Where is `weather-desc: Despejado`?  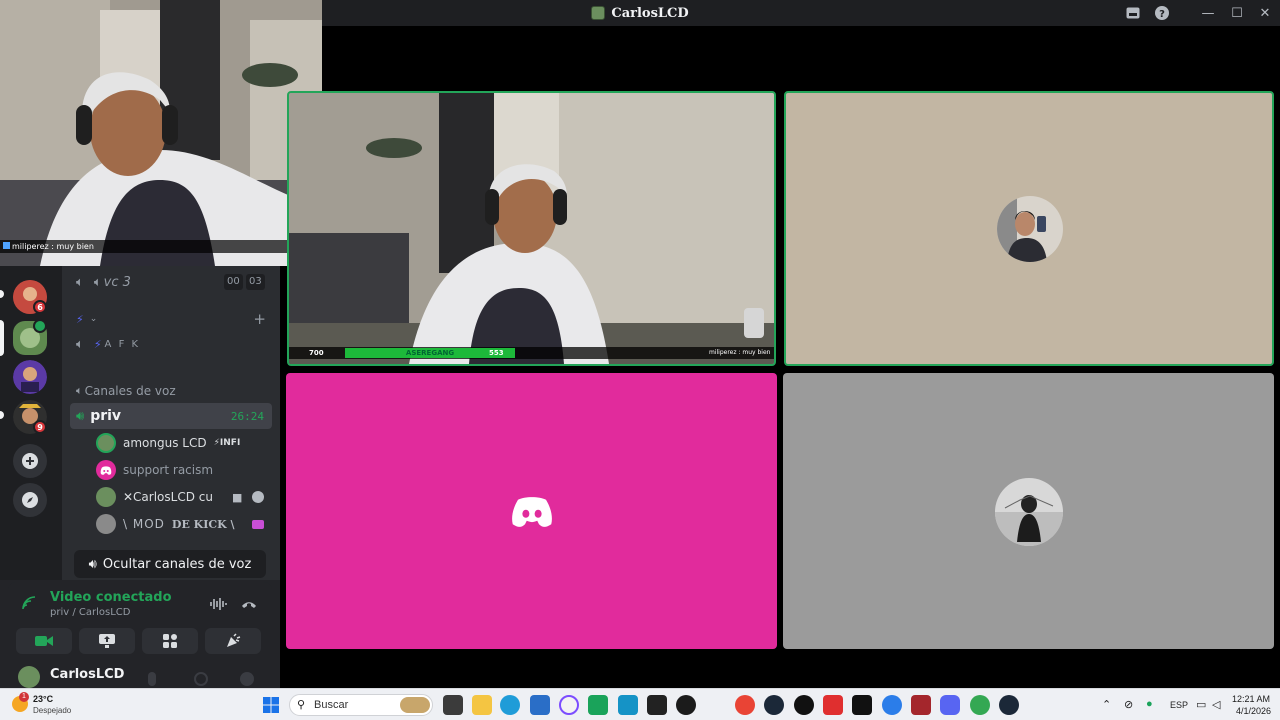
weather-desc: Despejado is located at coordinates (52, 710).